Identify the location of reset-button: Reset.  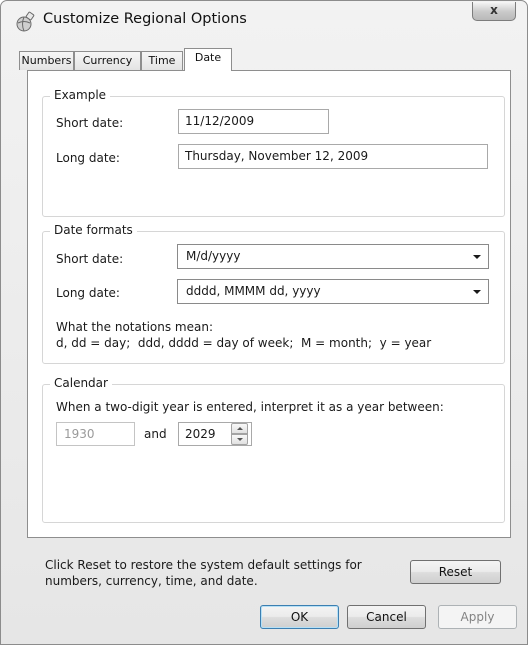
(455, 572).